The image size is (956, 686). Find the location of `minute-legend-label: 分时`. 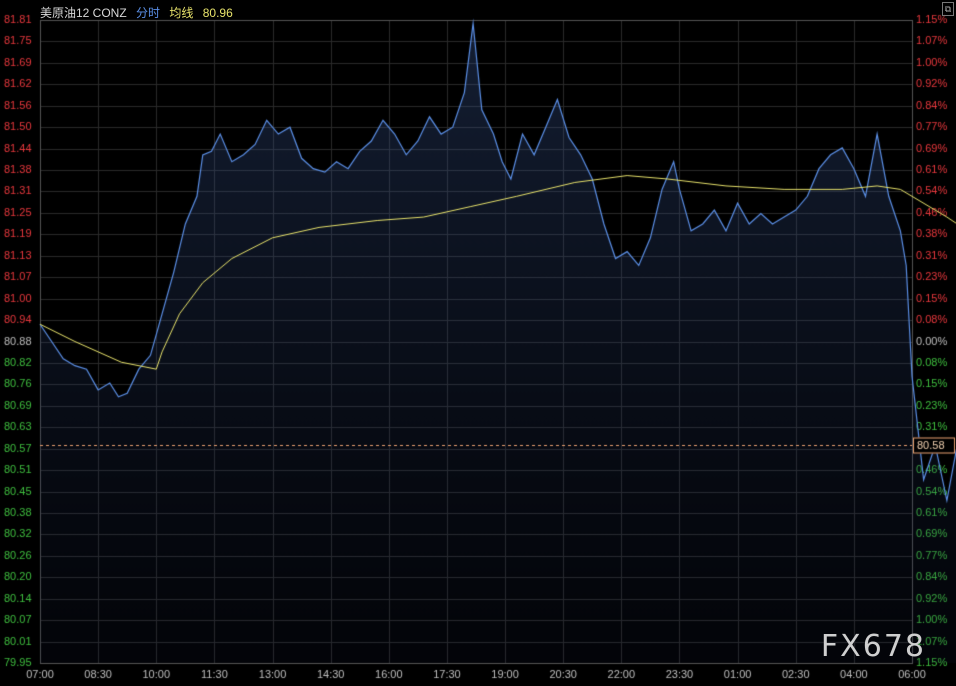

minute-legend-label: 分时 is located at coordinates (148, 13).